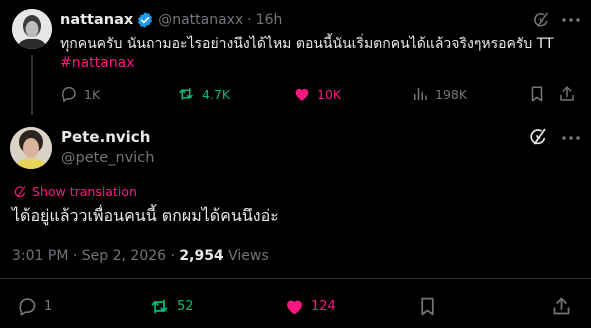 Image resolution: width=591 pixels, height=328 pixels. What do you see at coordinates (96, 20) in the screenshot?
I see `parent-display-name: nattanax` at bounding box center [96, 20].